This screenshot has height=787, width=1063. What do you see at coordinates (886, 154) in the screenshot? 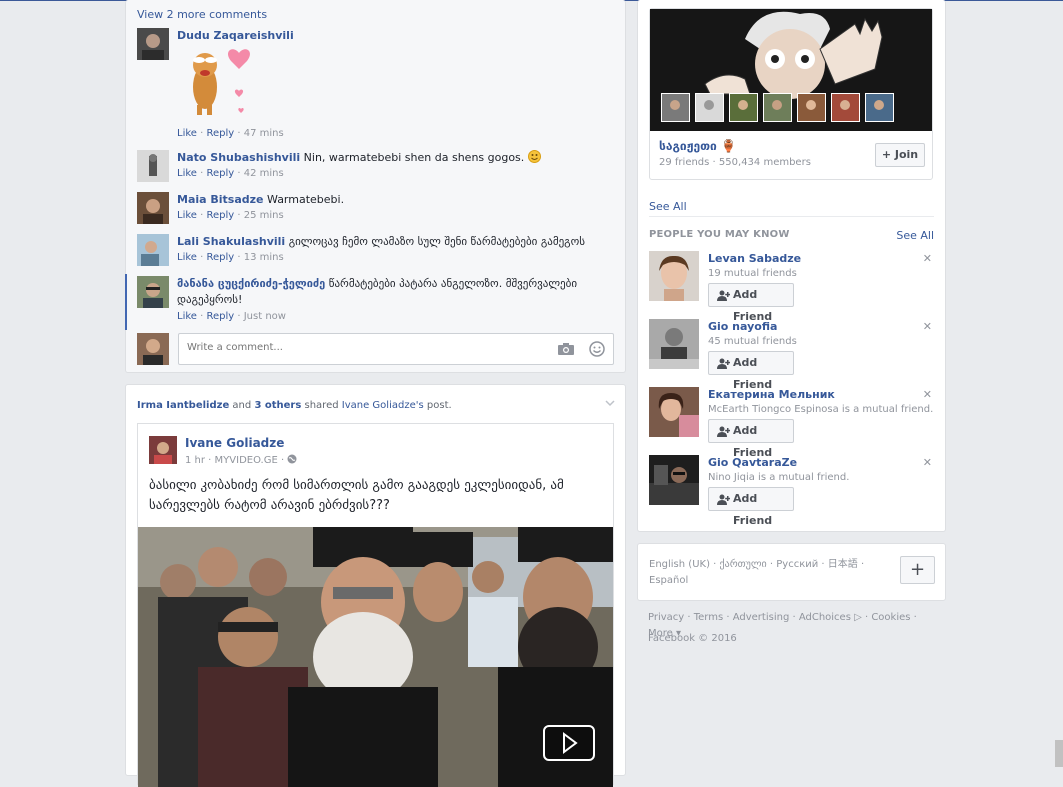
I see `plus-icon: +` at bounding box center [886, 154].